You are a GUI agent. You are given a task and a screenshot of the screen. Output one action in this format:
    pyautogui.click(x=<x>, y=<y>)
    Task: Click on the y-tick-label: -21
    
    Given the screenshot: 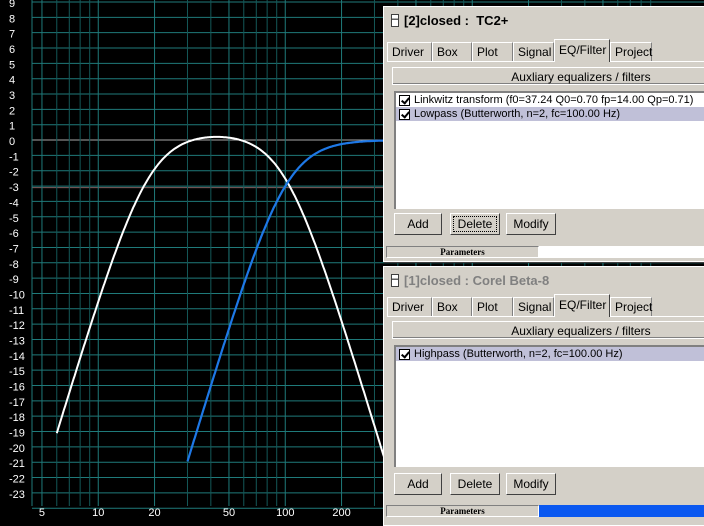 What is the action you would take?
    pyautogui.click(x=17, y=464)
    